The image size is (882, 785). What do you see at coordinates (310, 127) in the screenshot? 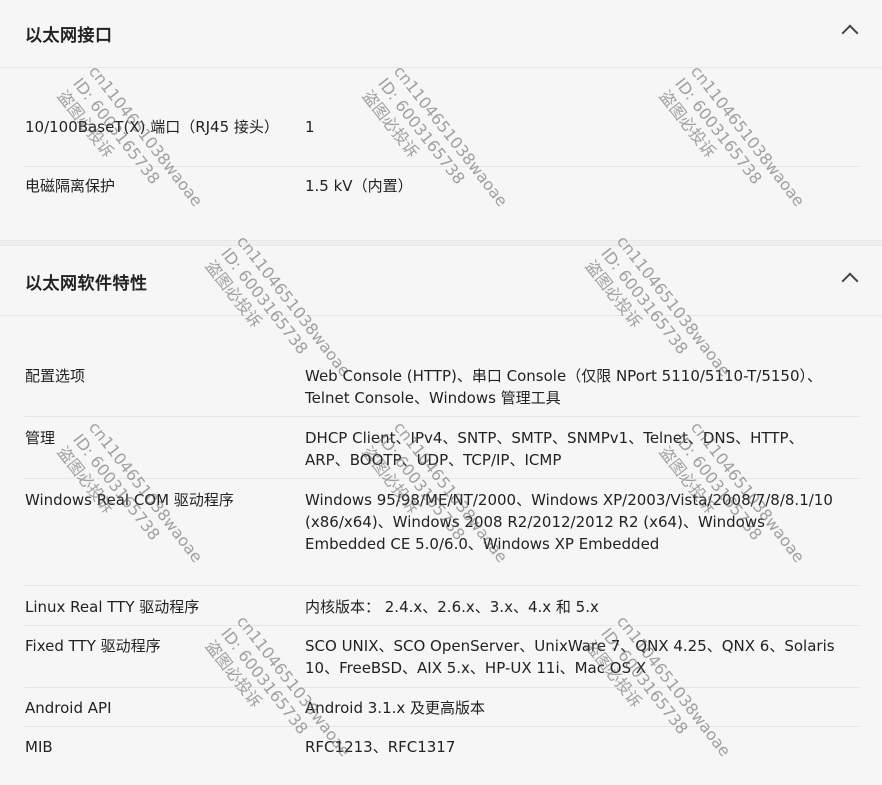
I see `spec-value: 1` at bounding box center [310, 127].